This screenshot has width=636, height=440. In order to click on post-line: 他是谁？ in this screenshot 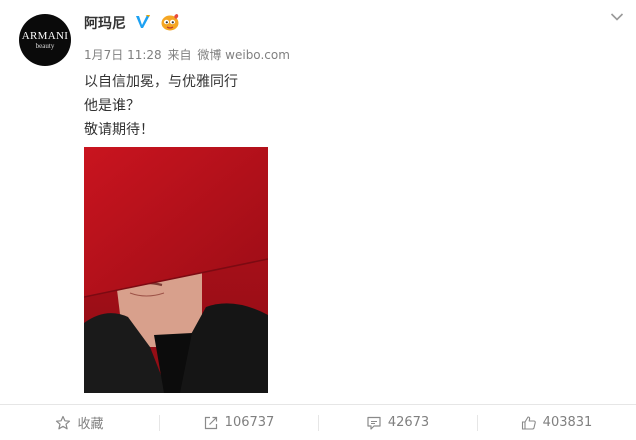, I will do `click(112, 106)`.